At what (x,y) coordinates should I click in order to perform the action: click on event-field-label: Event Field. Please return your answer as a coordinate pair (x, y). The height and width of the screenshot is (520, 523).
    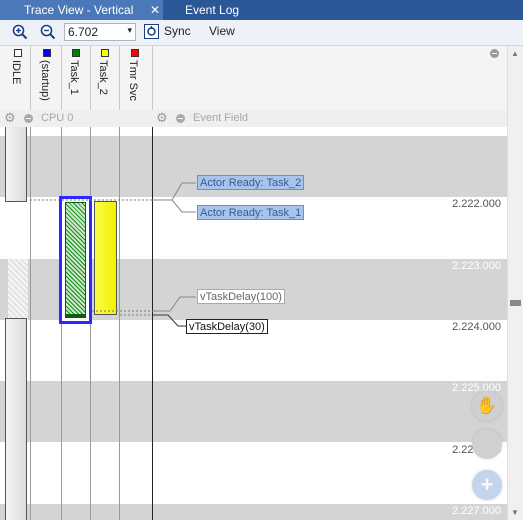
    Looking at the image, I should click on (221, 118).